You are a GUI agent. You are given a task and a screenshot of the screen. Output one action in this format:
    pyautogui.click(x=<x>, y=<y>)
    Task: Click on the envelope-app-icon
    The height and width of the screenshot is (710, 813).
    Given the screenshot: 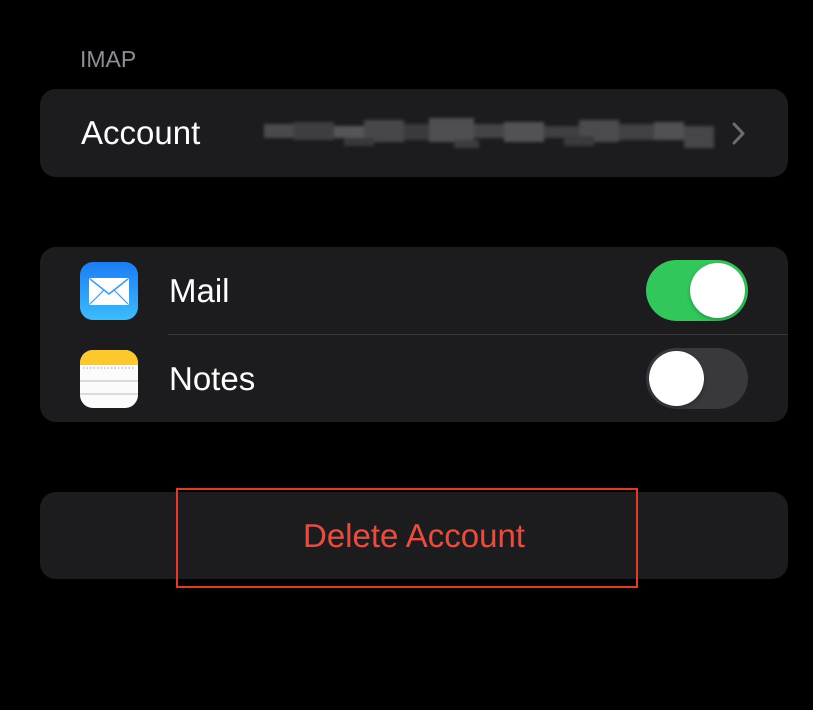 What is the action you would take?
    pyautogui.click(x=109, y=291)
    